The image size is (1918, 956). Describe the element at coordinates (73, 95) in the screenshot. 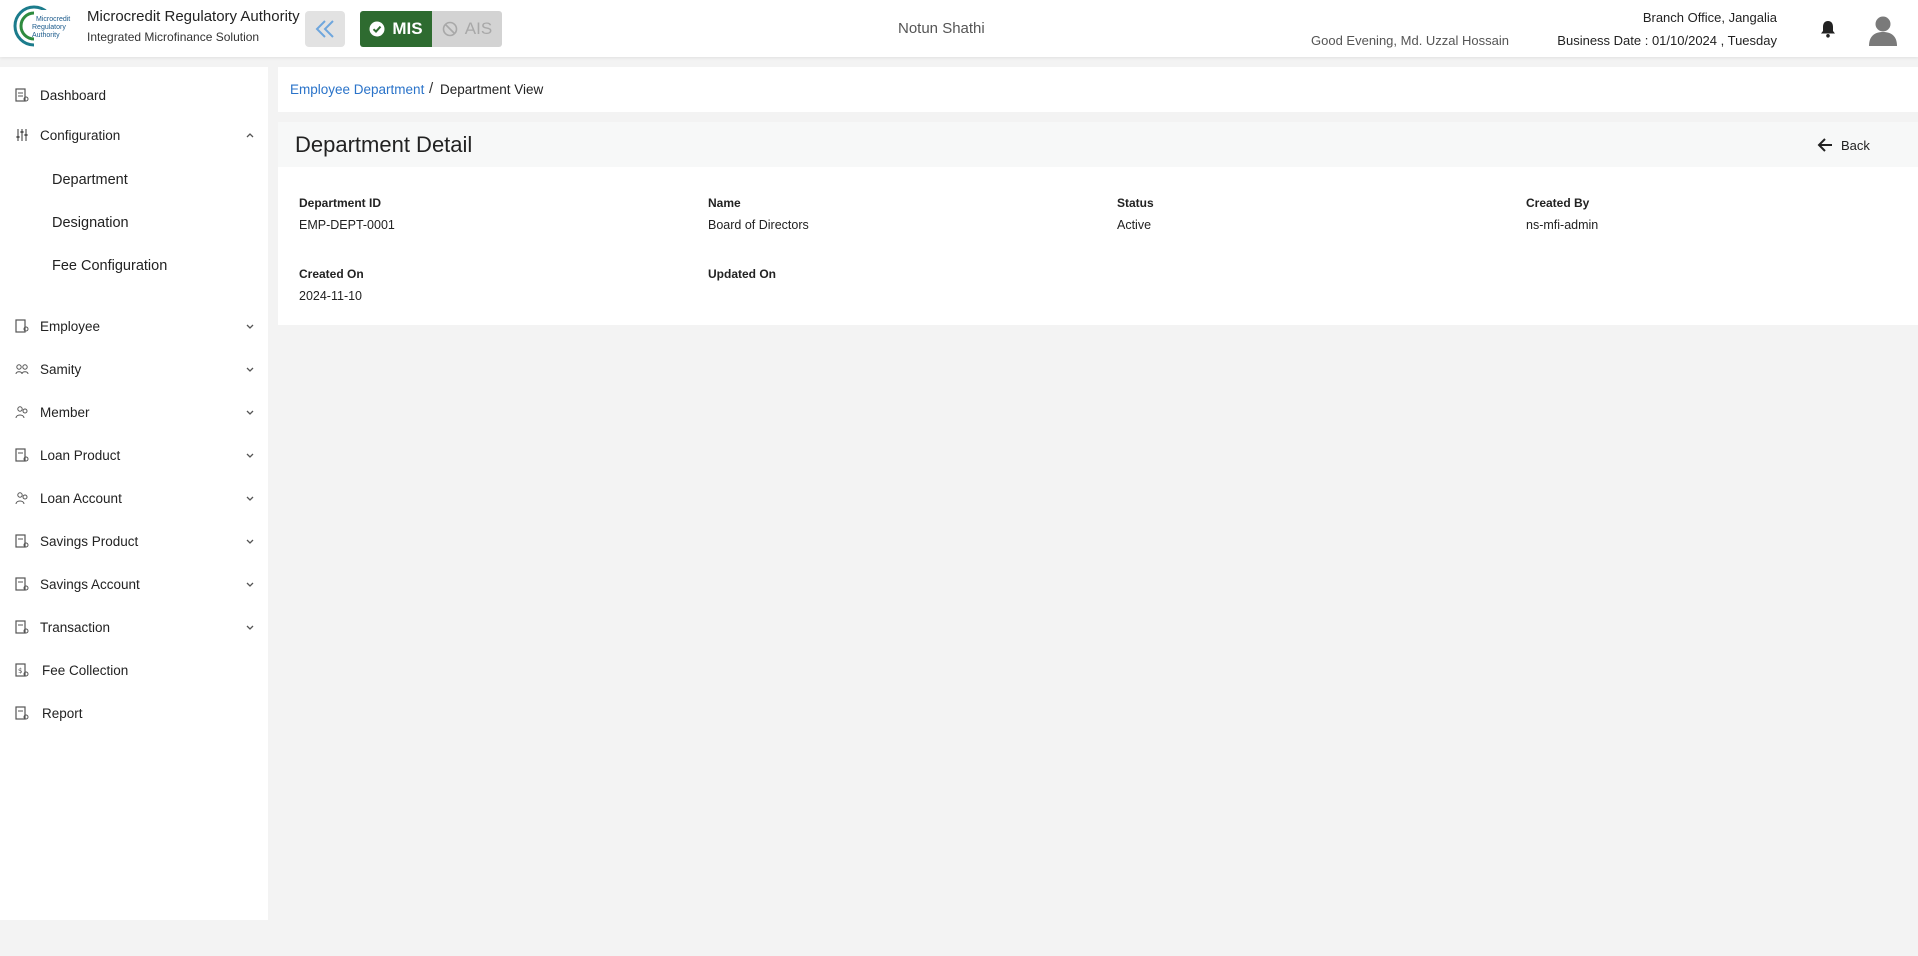

I see `sidebar-item-label: Dashboard` at that location.